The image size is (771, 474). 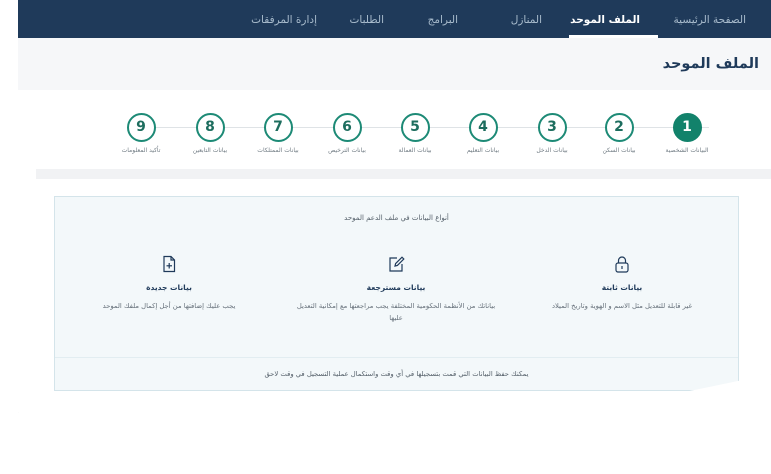 What do you see at coordinates (443, 19) in the screenshot?
I see `nav-item-programs: البرامج` at bounding box center [443, 19].